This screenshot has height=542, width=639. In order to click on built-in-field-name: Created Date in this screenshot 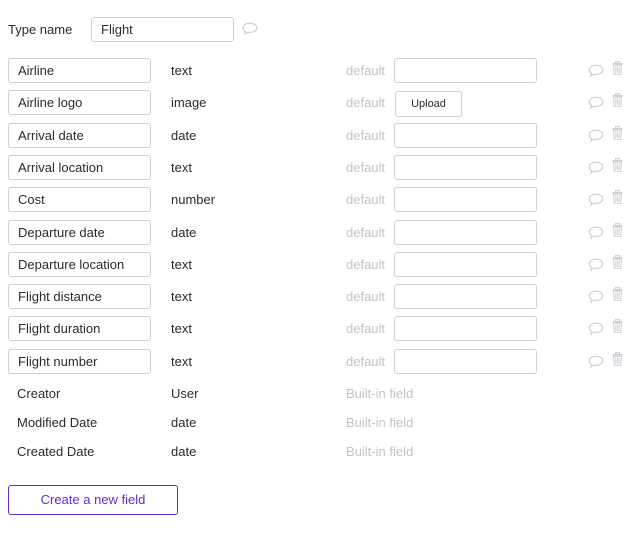, I will do `click(56, 451)`.